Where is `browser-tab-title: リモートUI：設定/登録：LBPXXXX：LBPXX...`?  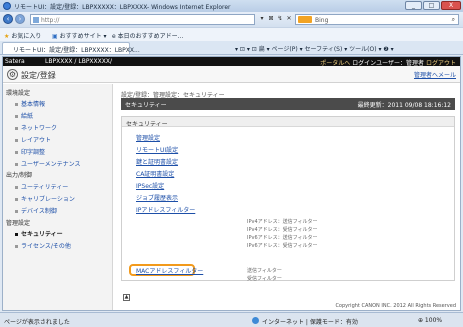 browser-tab-title: リモートUI：設定/登録：LBPXXXX：LBPXX... is located at coordinates (76, 50).